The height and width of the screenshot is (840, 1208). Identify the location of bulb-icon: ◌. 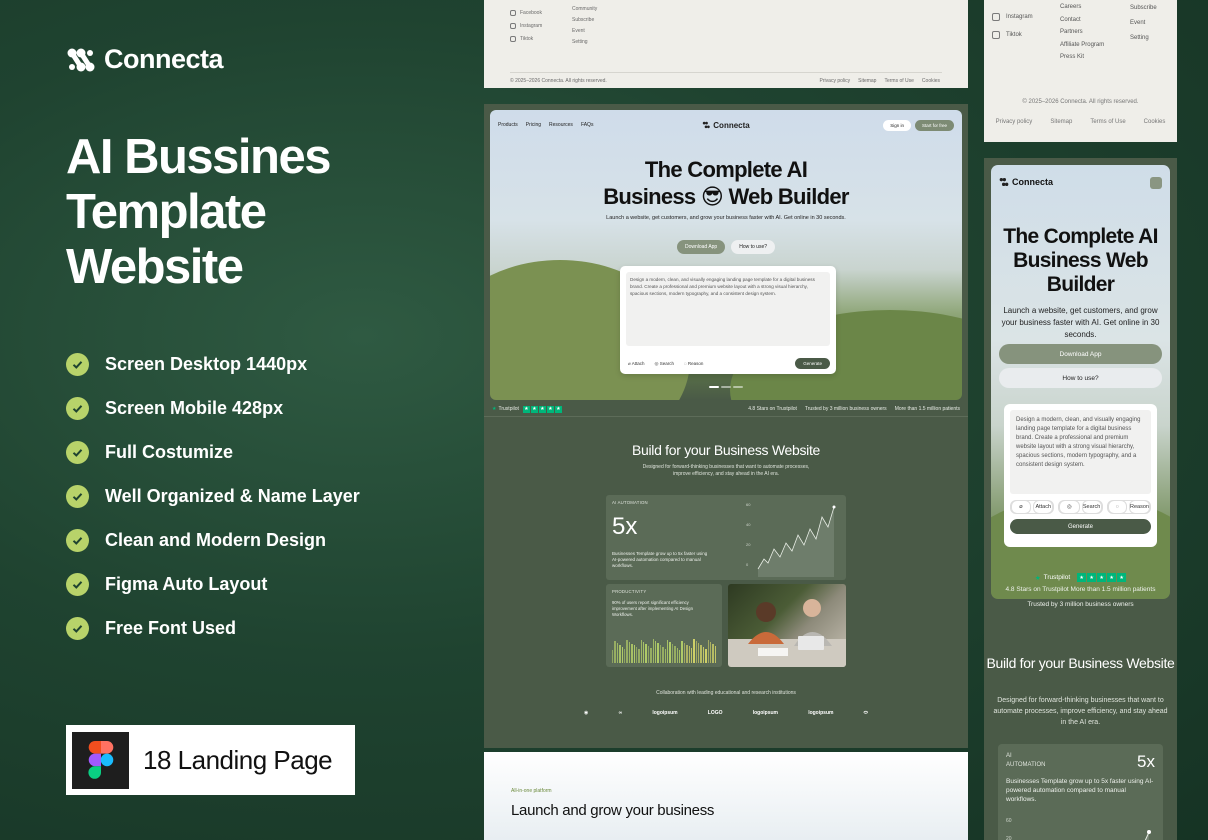
(685, 363).